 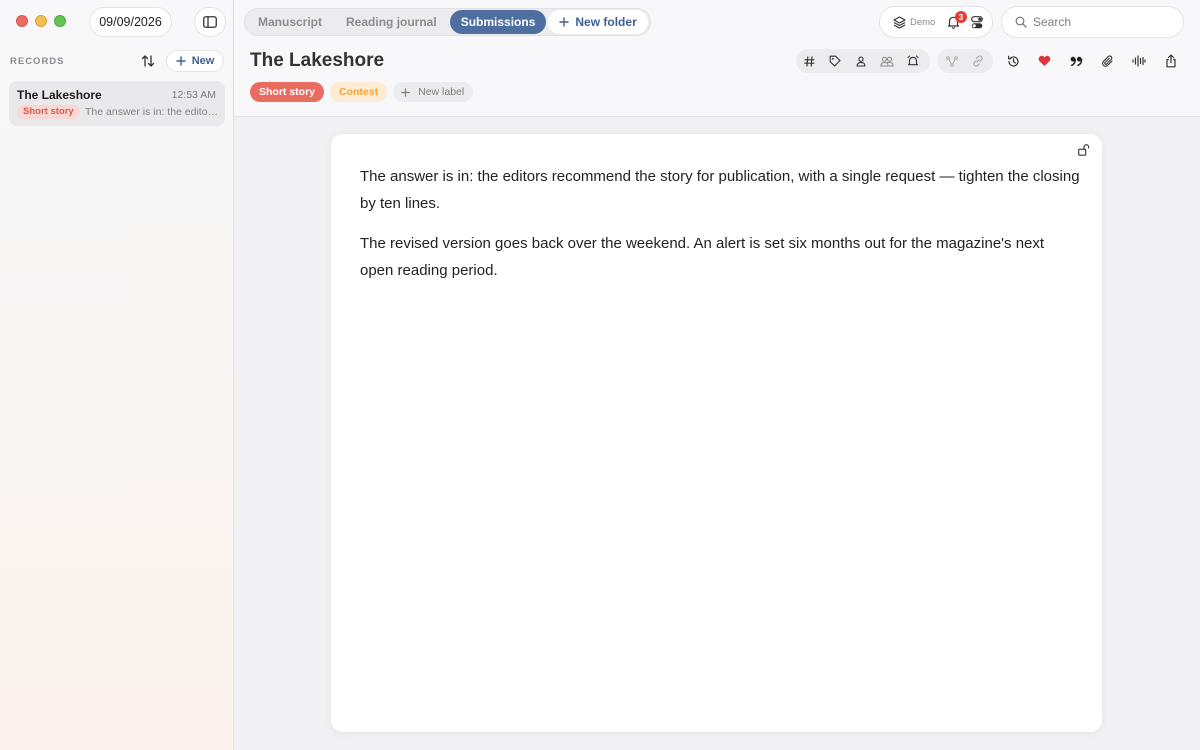 What do you see at coordinates (317, 61) in the screenshot?
I see `document-title: The Lakeshore` at bounding box center [317, 61].